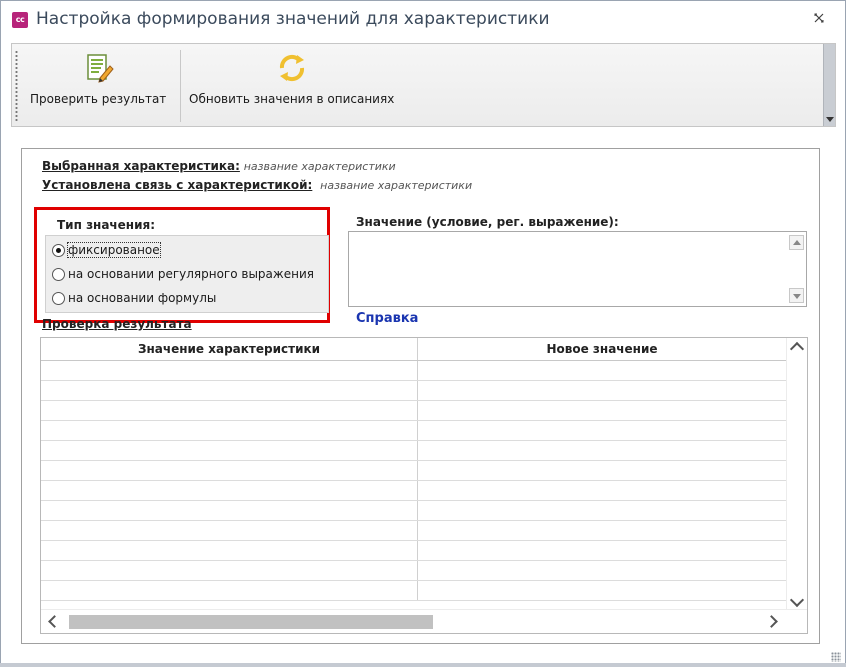 Image resolution: width=846 pixels, height=667 pixels. I want to click on radio-fixed: фиксированое, so click(106, 250).